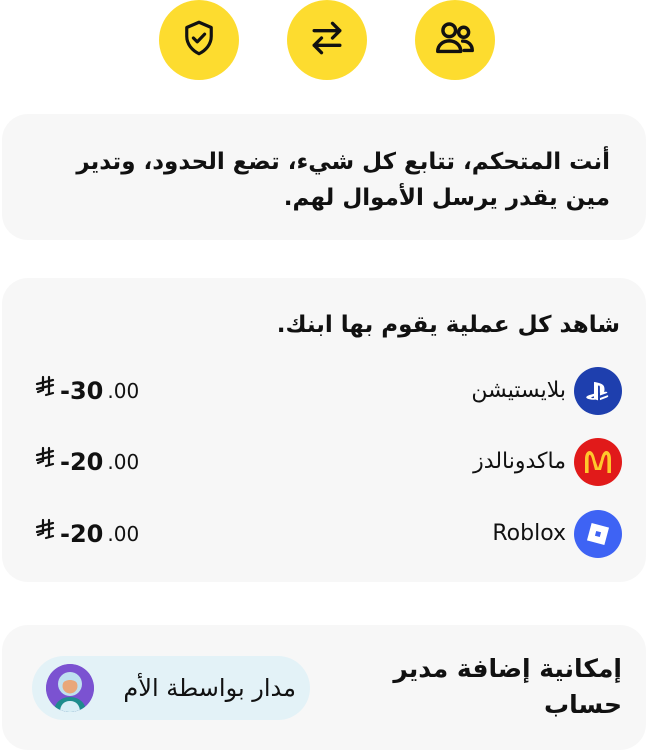 This screenshot has width=654, height=754. Describe the element at coordinates (70, 688) in the screenshot. I see `avatar` at that location.